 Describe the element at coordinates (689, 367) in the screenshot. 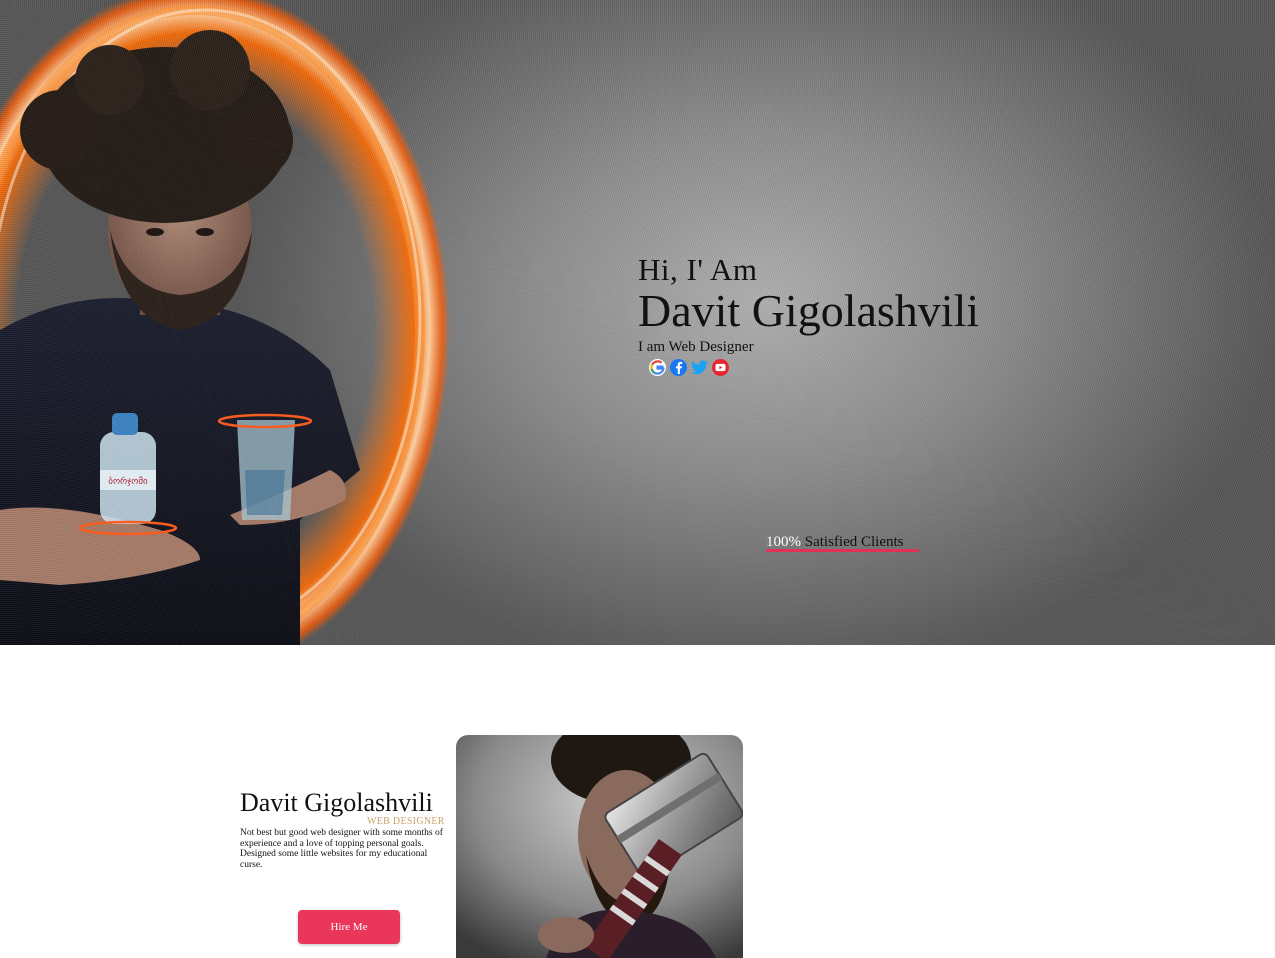

I see `social-links` at that location.